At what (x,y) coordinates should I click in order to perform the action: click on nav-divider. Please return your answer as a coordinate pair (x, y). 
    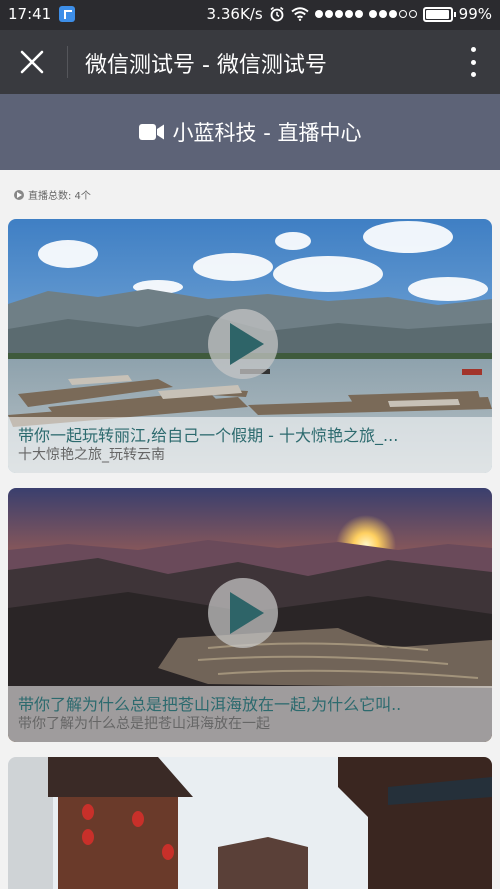
    Looking at the image, I should click on (67, 62).